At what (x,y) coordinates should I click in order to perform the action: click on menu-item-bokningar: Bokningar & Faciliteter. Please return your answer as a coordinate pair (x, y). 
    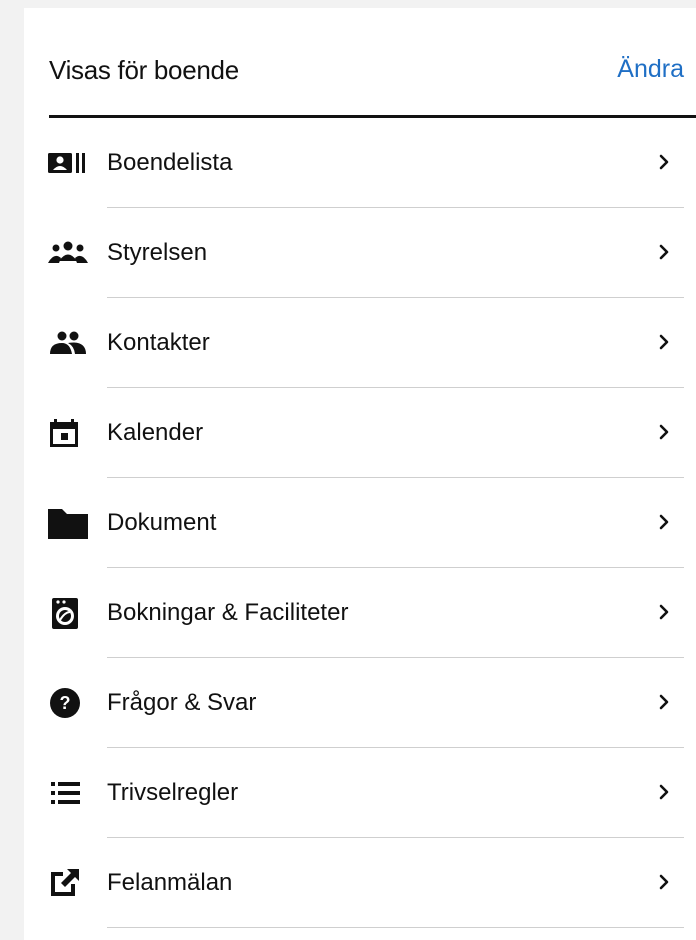
    Looking at the image, I should click on (360, 613).